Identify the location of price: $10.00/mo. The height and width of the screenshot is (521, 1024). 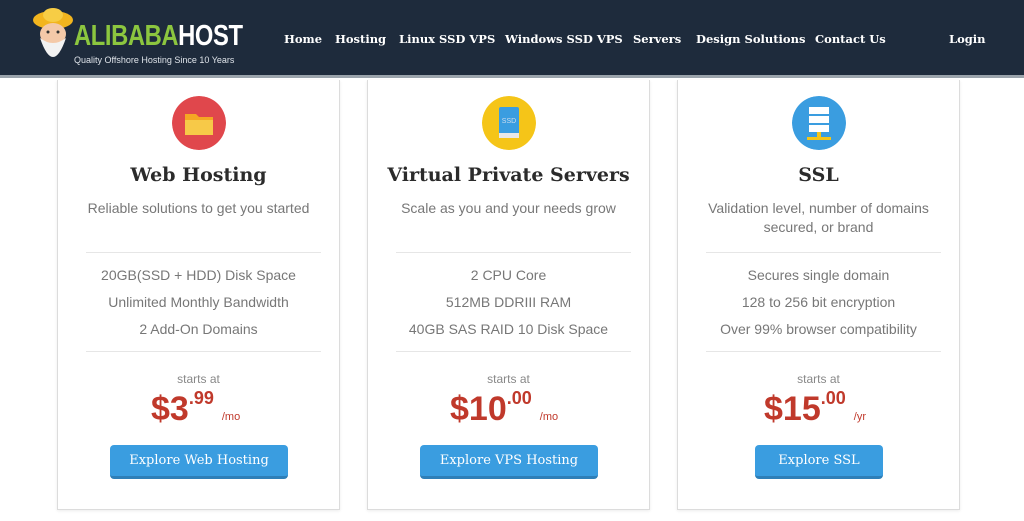
(504, 408).